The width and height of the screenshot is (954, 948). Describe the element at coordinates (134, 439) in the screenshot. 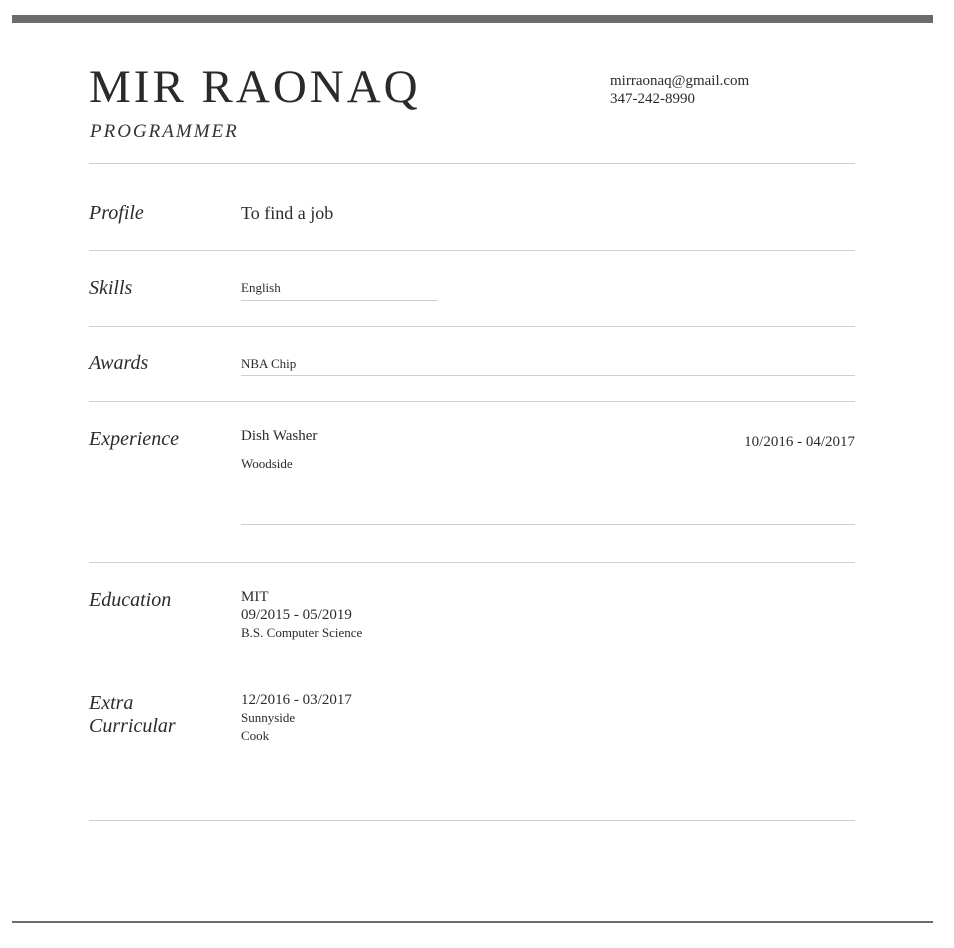

I see `section-label-experience: Experience` at that location.